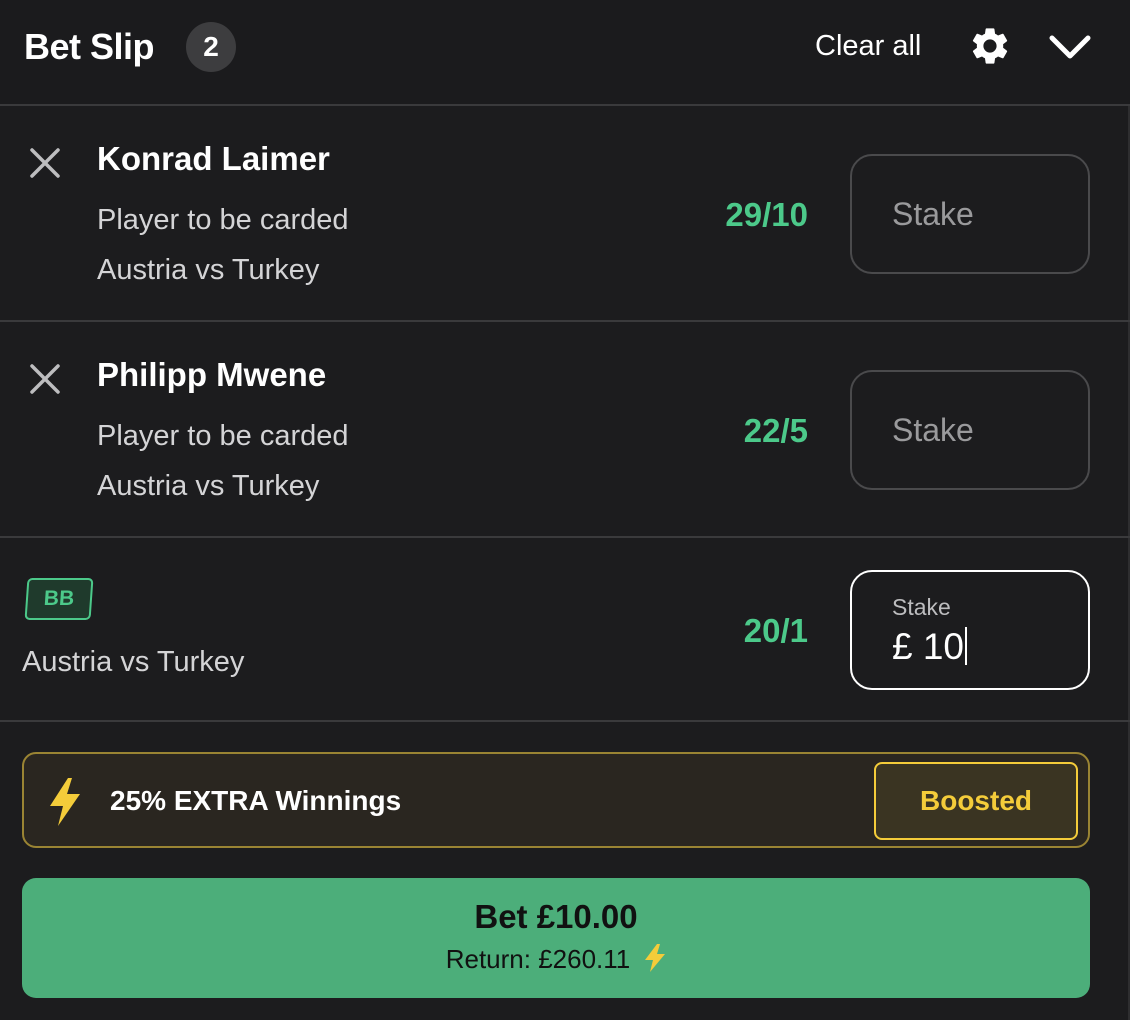 The image size is (1130, 1020). What do you see at coordinates (976, 801) in the screenshot?
I see `boosted-button: Boosted` at bounding box center [976, 801].